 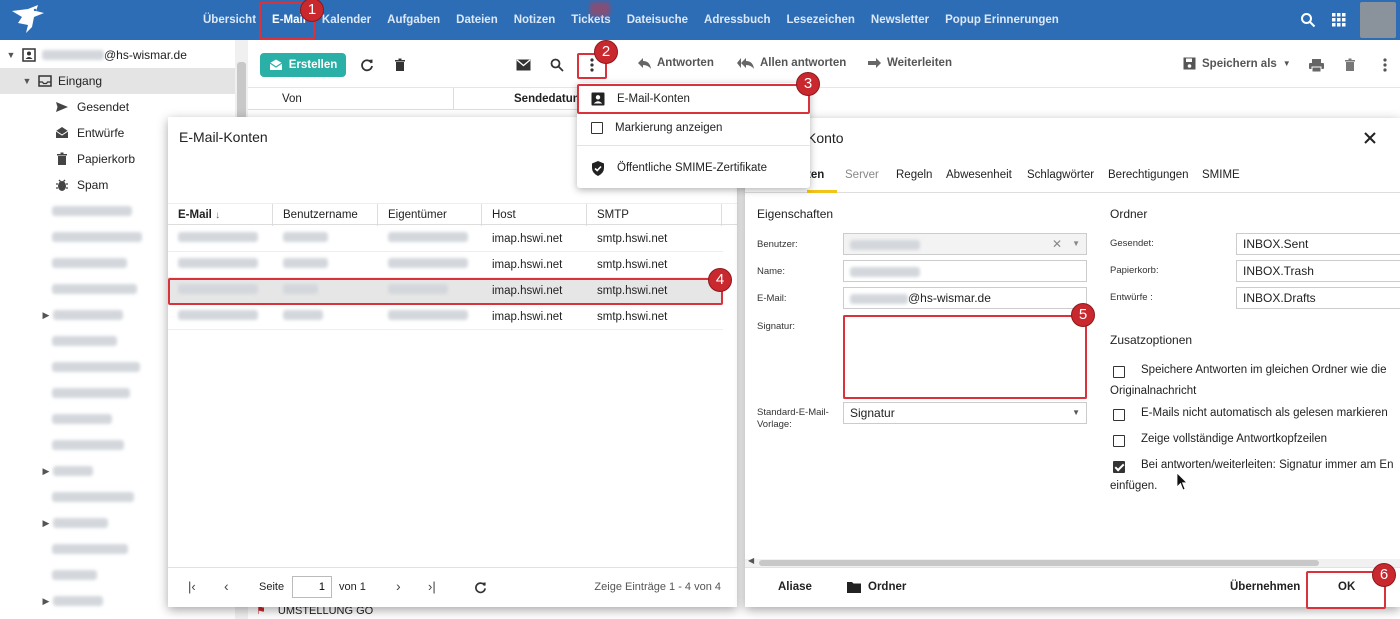 What do you see at coordinates (523, 65) in the screenshot?
I see `mail-envelope-icon` at bounding box center [523, 65].